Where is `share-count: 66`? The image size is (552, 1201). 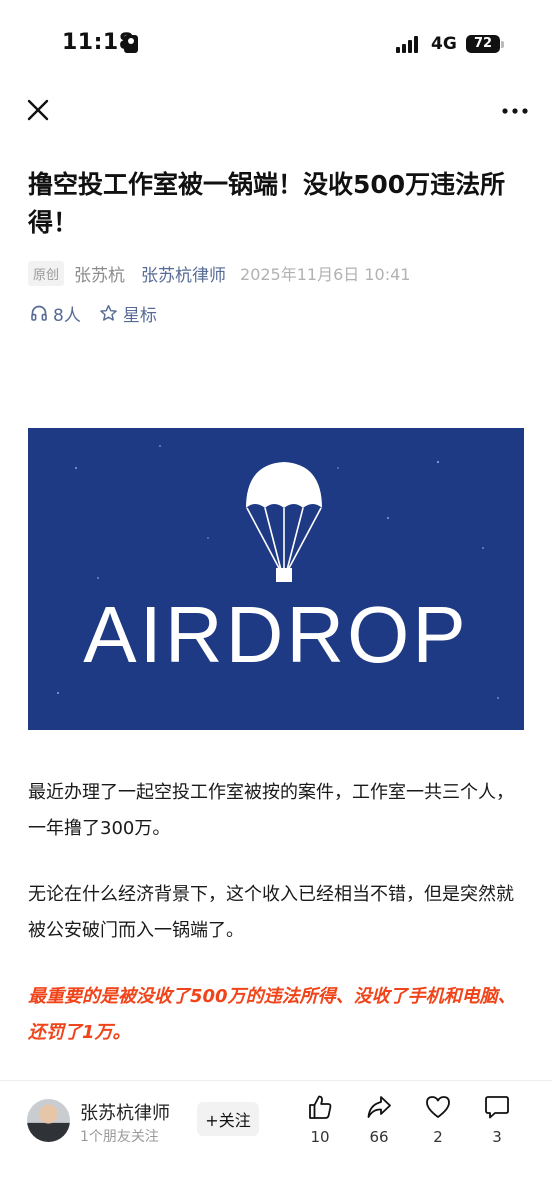 share-count: 66 is located at coordinates (379, 1137).